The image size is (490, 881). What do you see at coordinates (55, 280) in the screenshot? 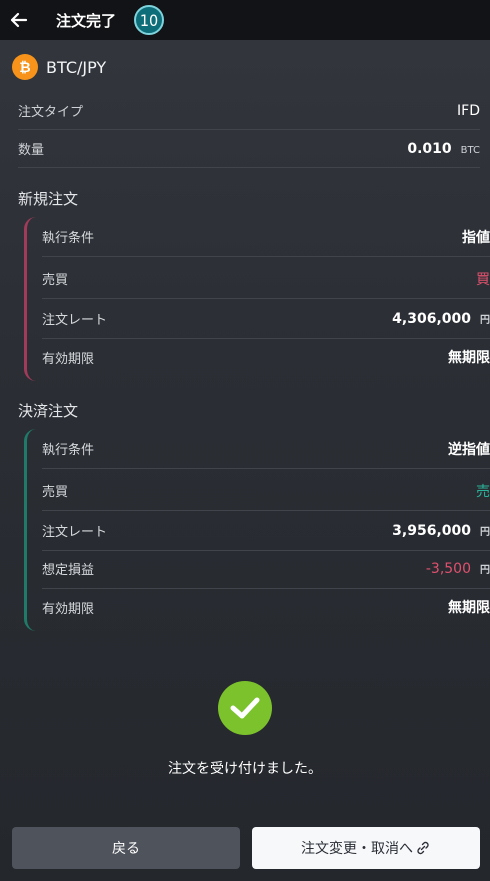
I see `new-side-label: 売買` at bounding box center [55, 280].